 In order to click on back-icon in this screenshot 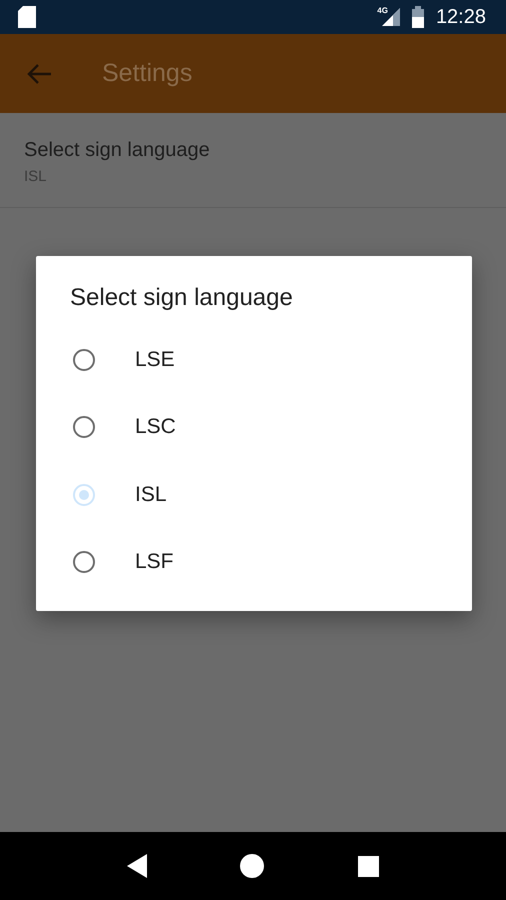, I will do `click(136, 866)`.